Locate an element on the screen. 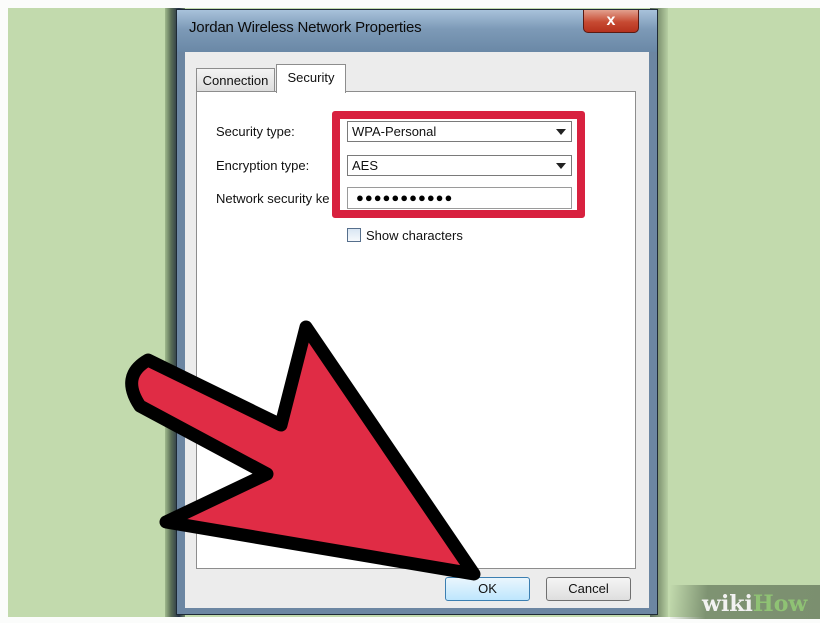 The height and width of the screenshot is (623, 820). tab-security: Security is located at coordinates (311, 78).